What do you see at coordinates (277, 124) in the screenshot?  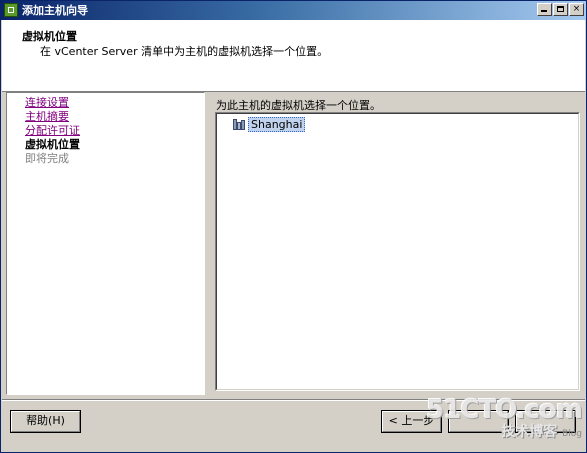 I see `tree-node-label: Shanghai` at bounding box center [277, 124].